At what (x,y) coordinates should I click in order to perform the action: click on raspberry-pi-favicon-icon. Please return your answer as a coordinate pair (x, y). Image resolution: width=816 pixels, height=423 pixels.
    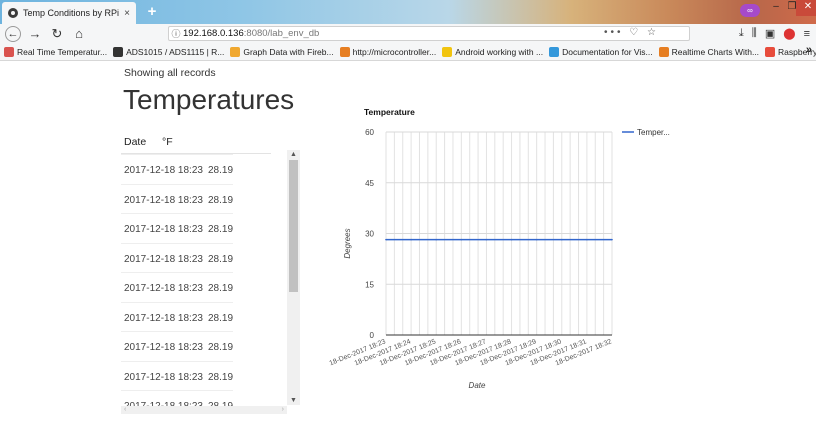
    Looking at the image, I should click on (13, 13).